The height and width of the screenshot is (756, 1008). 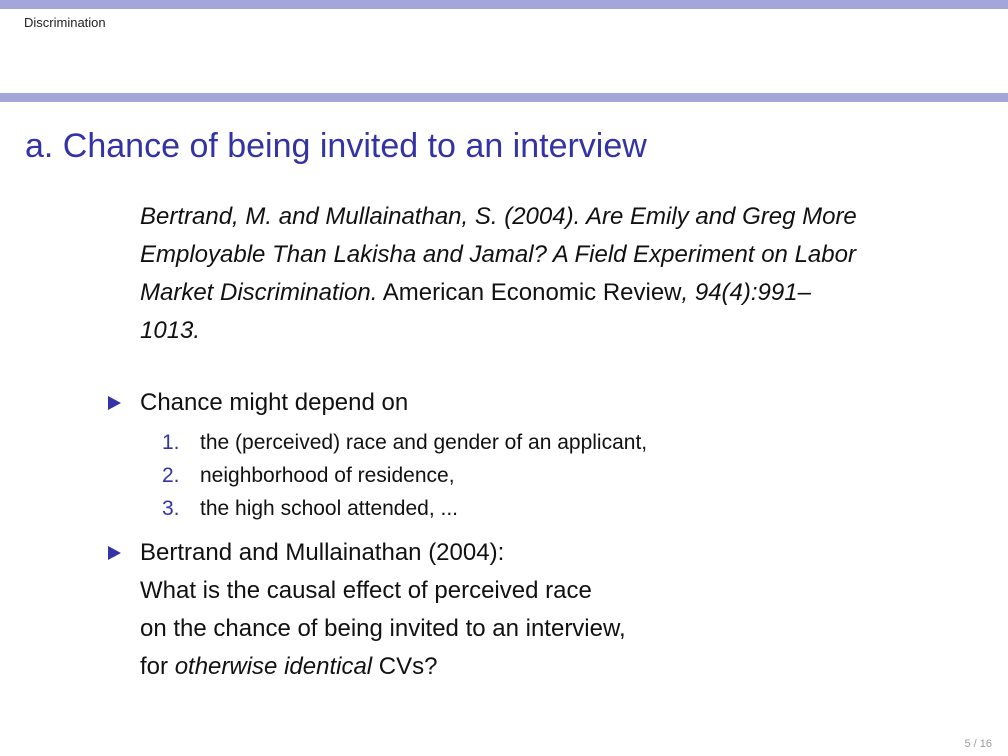 What do you see at coordinates (157, 666) in the screenshot?
I see `bullet-line-prefix: for` at bounding box center [157, 666].